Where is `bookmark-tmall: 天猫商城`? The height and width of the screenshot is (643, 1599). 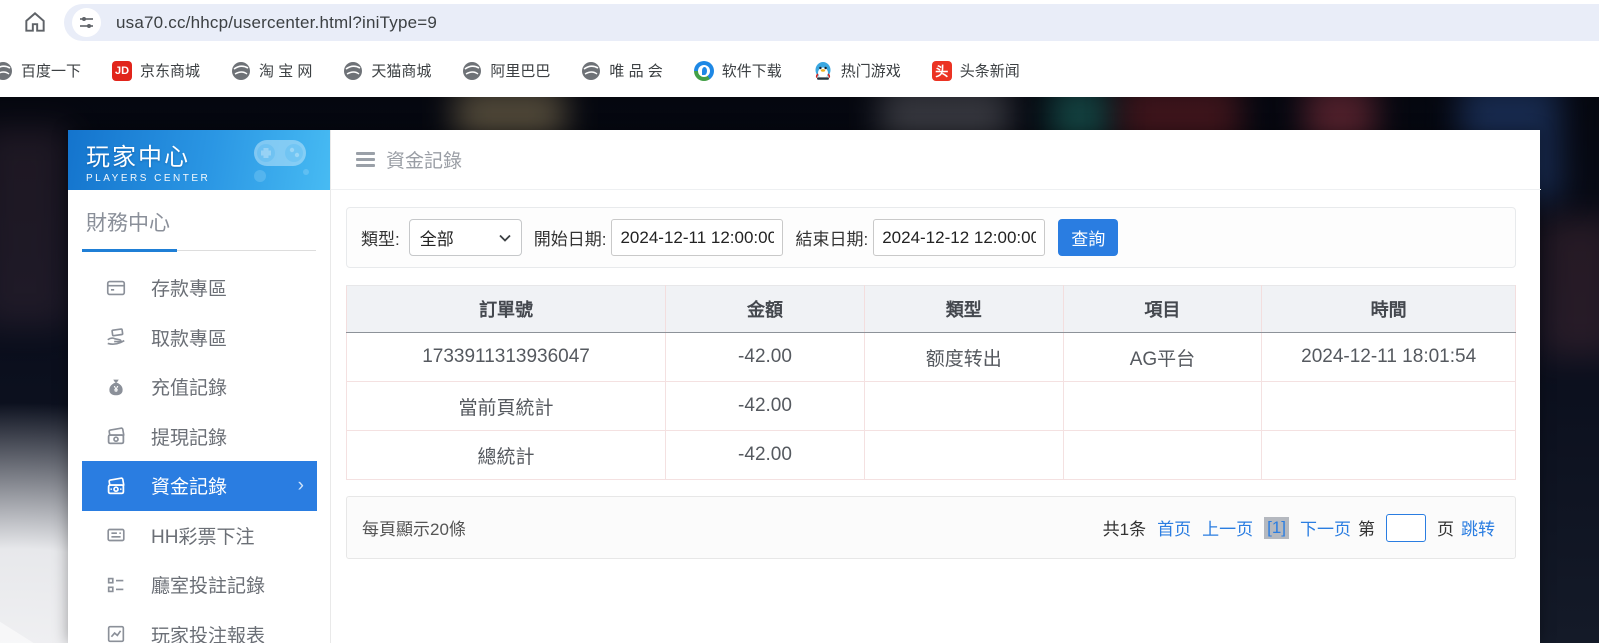 bookmark-tmall: 天猫商城 is located at coordinates (387, 70).